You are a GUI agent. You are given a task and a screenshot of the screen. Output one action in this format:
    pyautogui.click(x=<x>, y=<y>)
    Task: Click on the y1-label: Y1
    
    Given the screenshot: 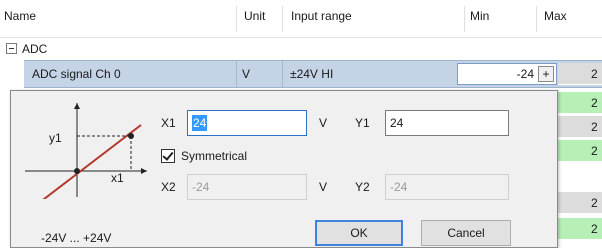 What is the action you would take?
    pyautogui.click(x=362, y=123)
    